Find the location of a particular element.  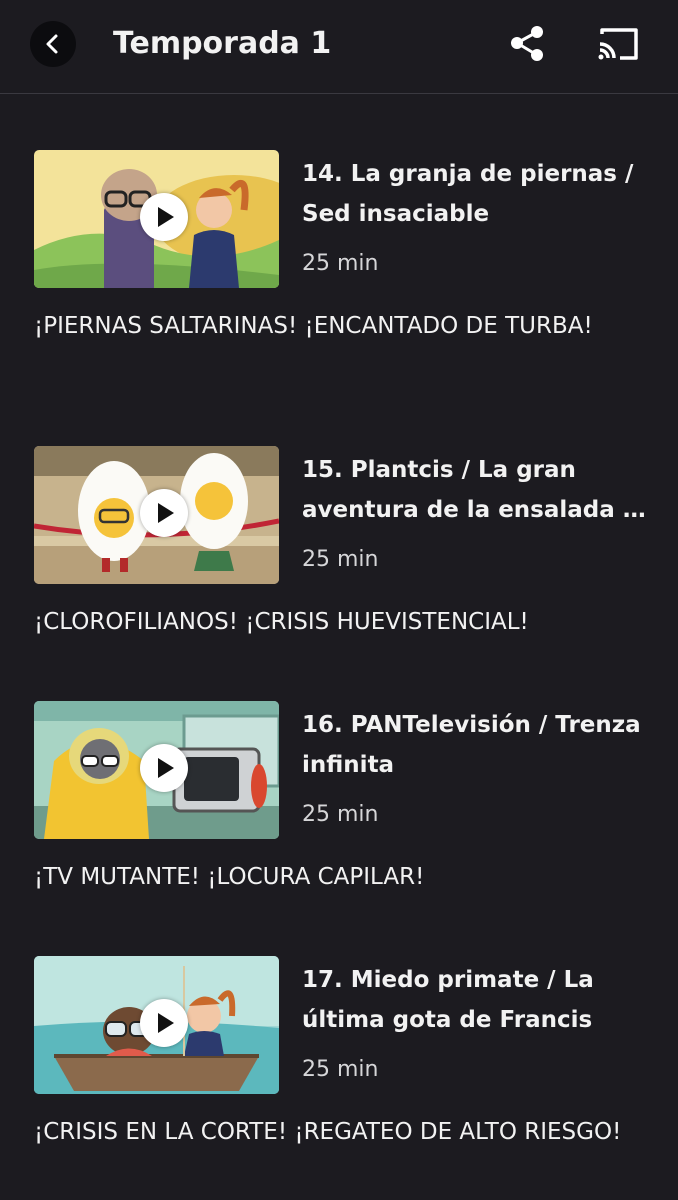

cast-icon is located at coordinates (618, 44).